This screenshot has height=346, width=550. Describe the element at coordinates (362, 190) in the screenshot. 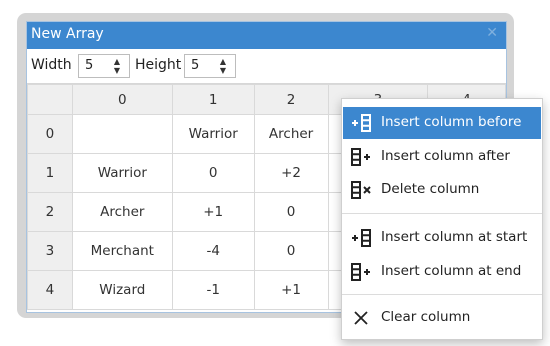

I see `delete-column-icon` at that location.